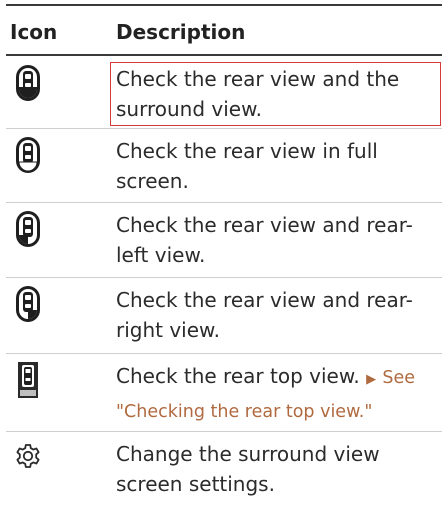 This screenshot has height=511, width=446. What do you see at coordinates (275, 94) in the screenshot?
I see `highlight-box` at bounding box center [275, 94].